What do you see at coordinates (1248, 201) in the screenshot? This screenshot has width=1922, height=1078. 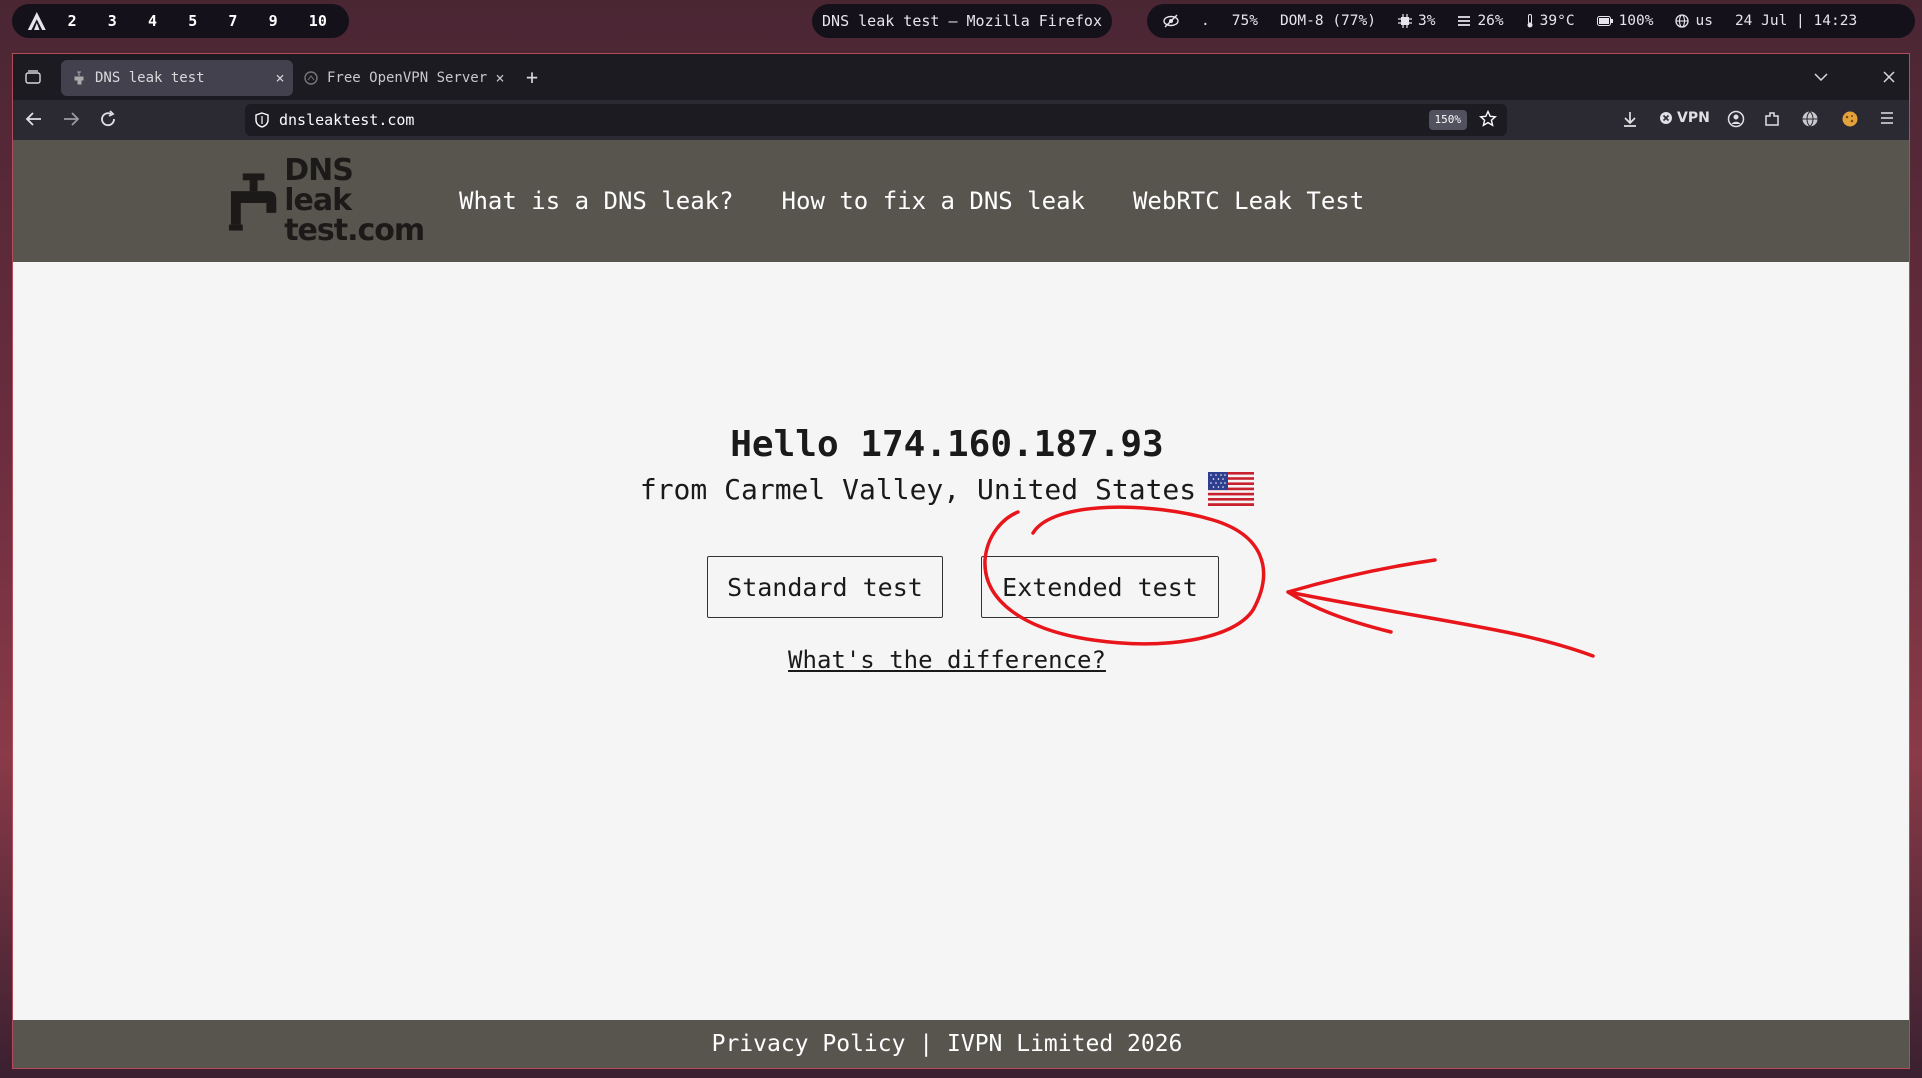 I see `nav-webrtc-leak-test: WebRTC Leak Test` at bounding box center [1248, 201].